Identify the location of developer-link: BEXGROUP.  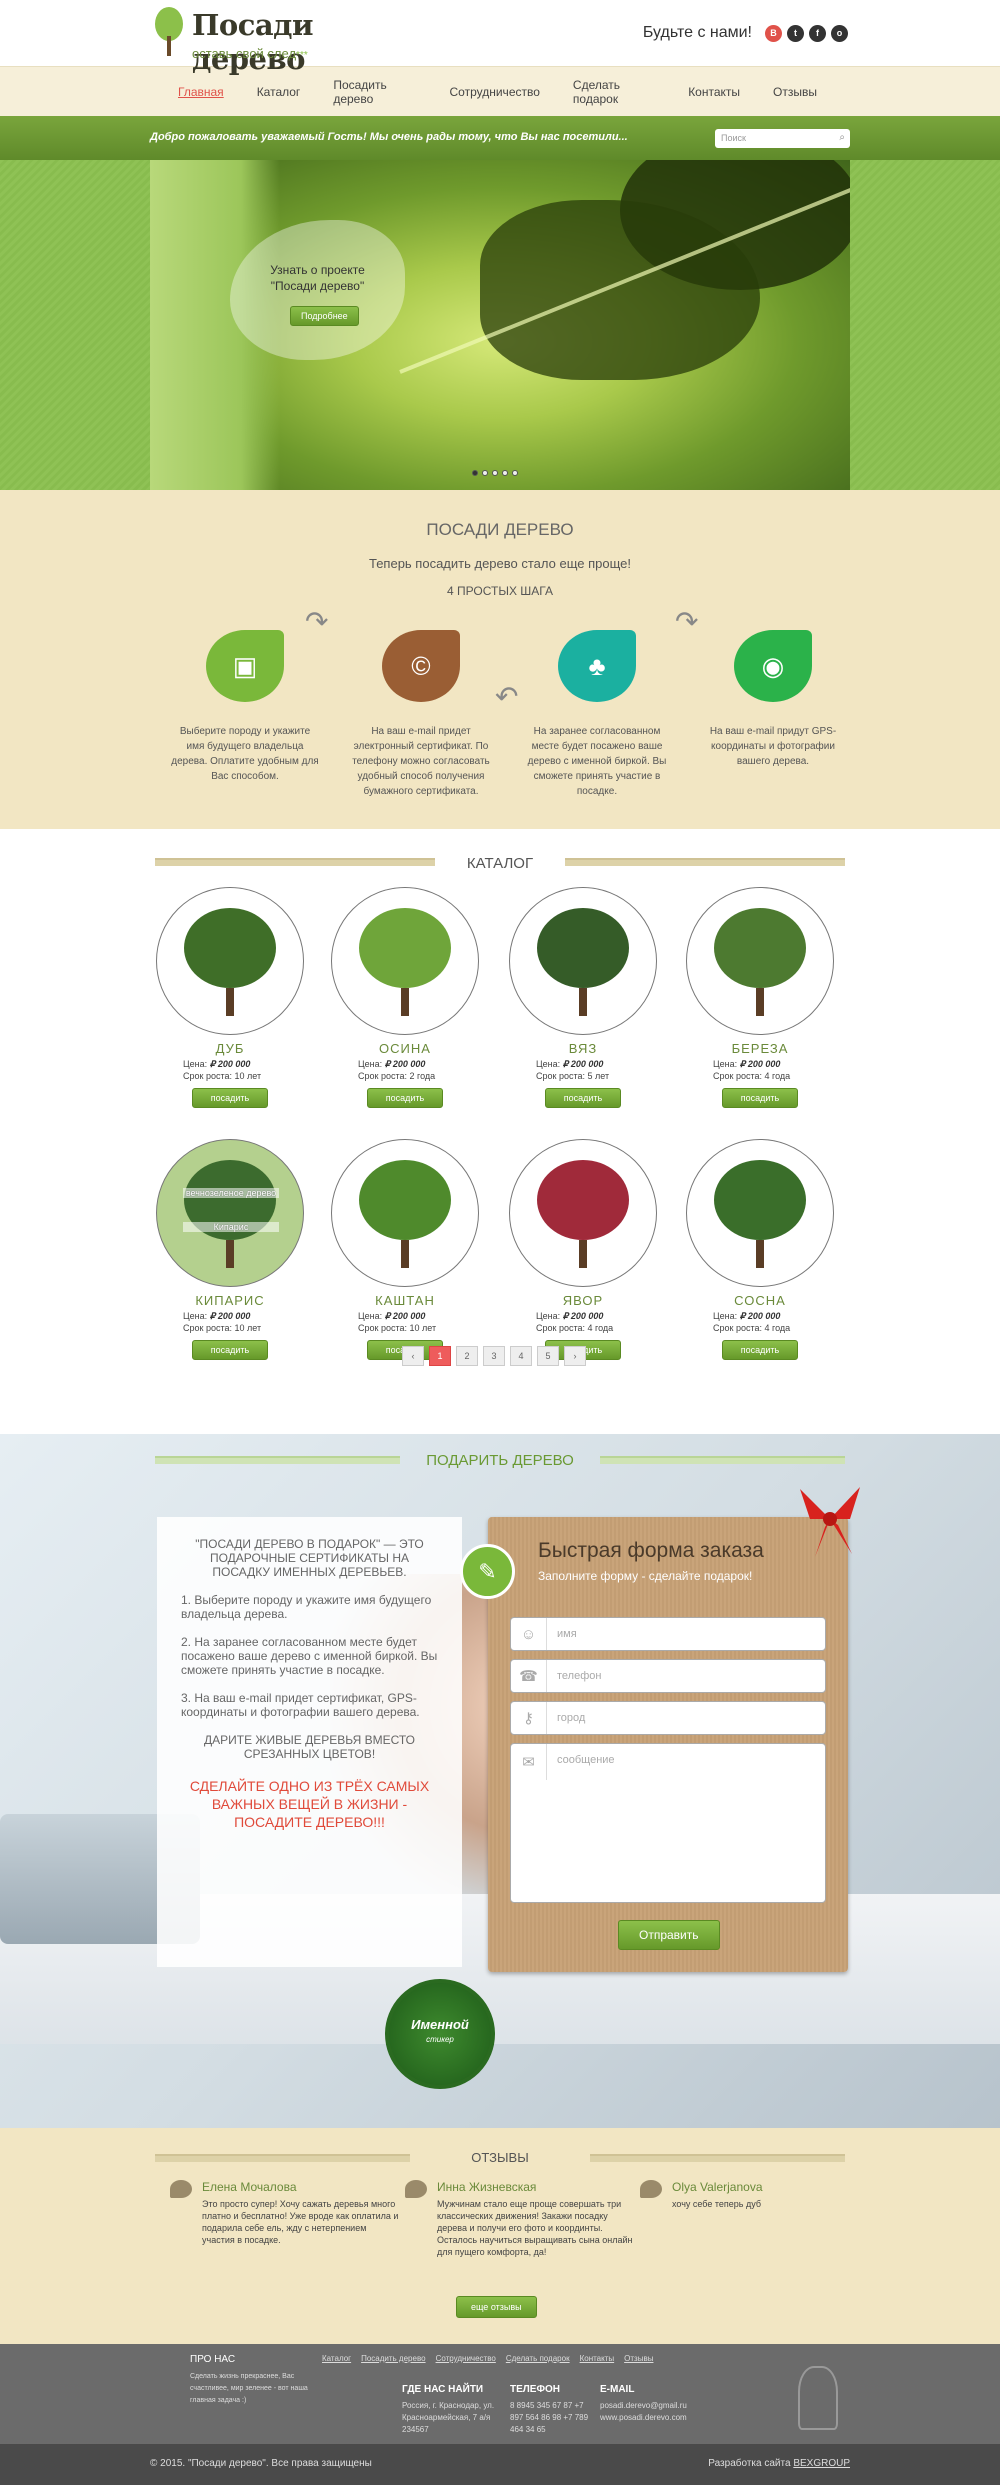
(821, 2463).